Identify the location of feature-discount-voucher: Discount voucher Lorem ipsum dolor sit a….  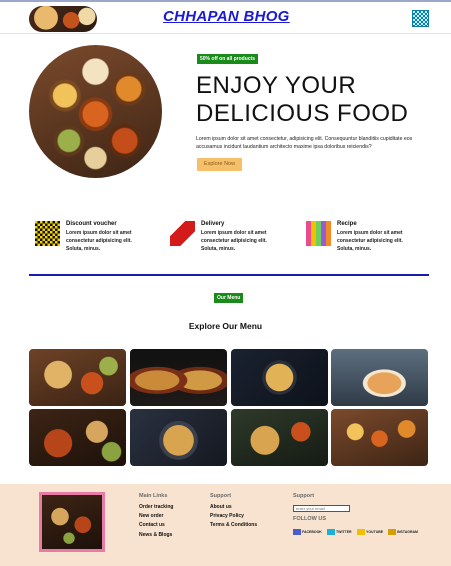
(95, 239).